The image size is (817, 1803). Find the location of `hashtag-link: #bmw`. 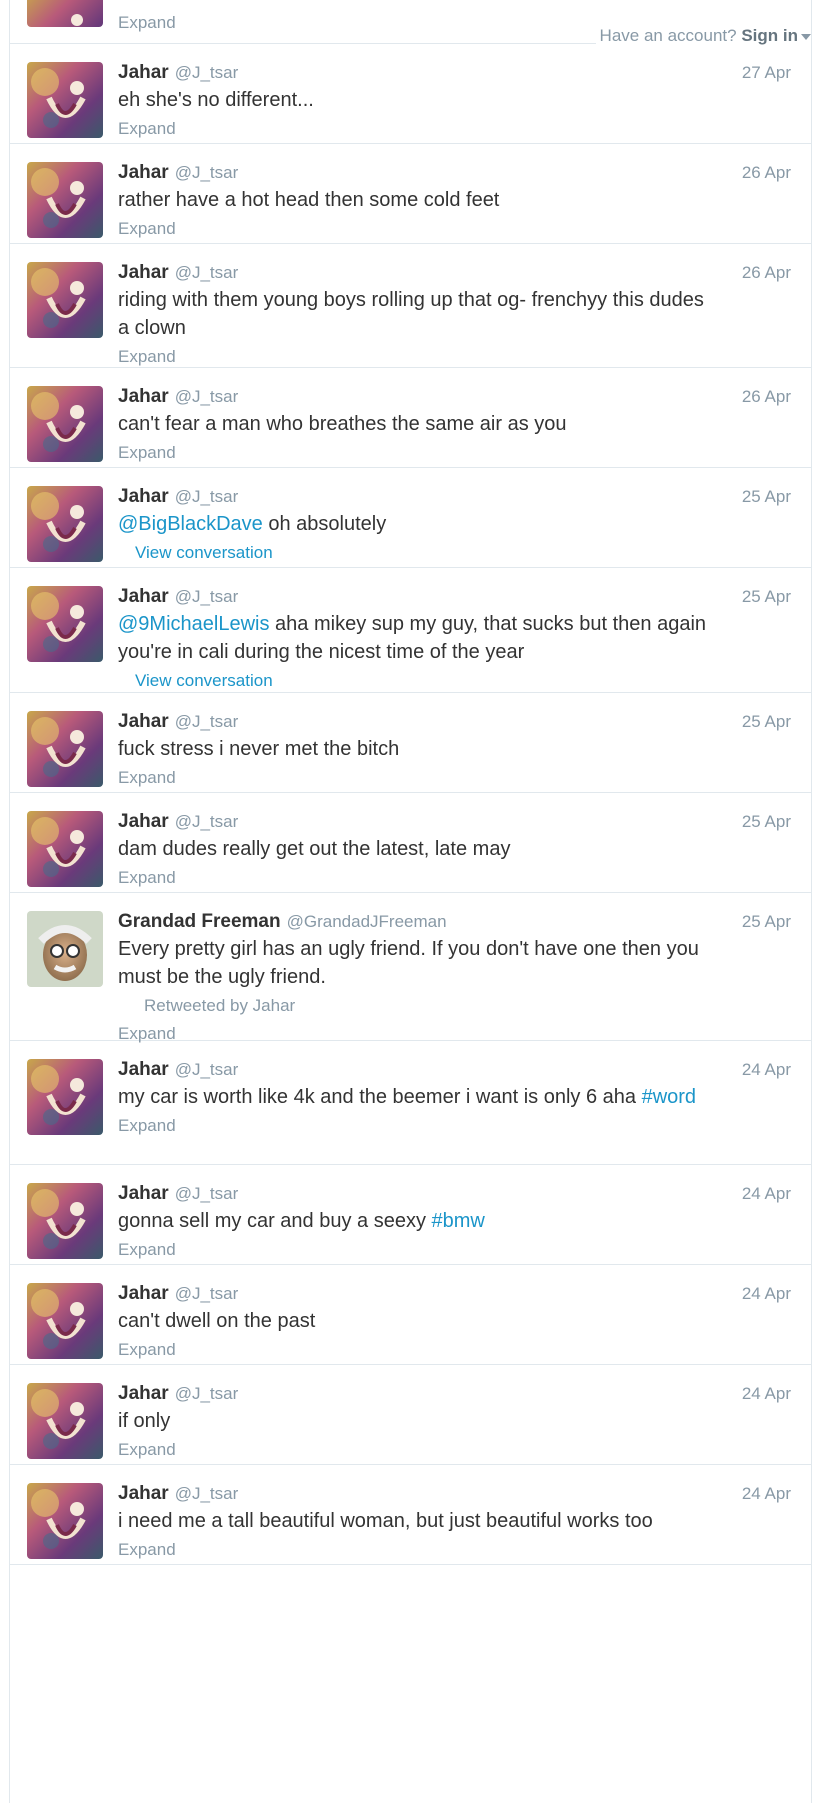

hashtag-link: #bmw is located at coordinates (458, 1221).